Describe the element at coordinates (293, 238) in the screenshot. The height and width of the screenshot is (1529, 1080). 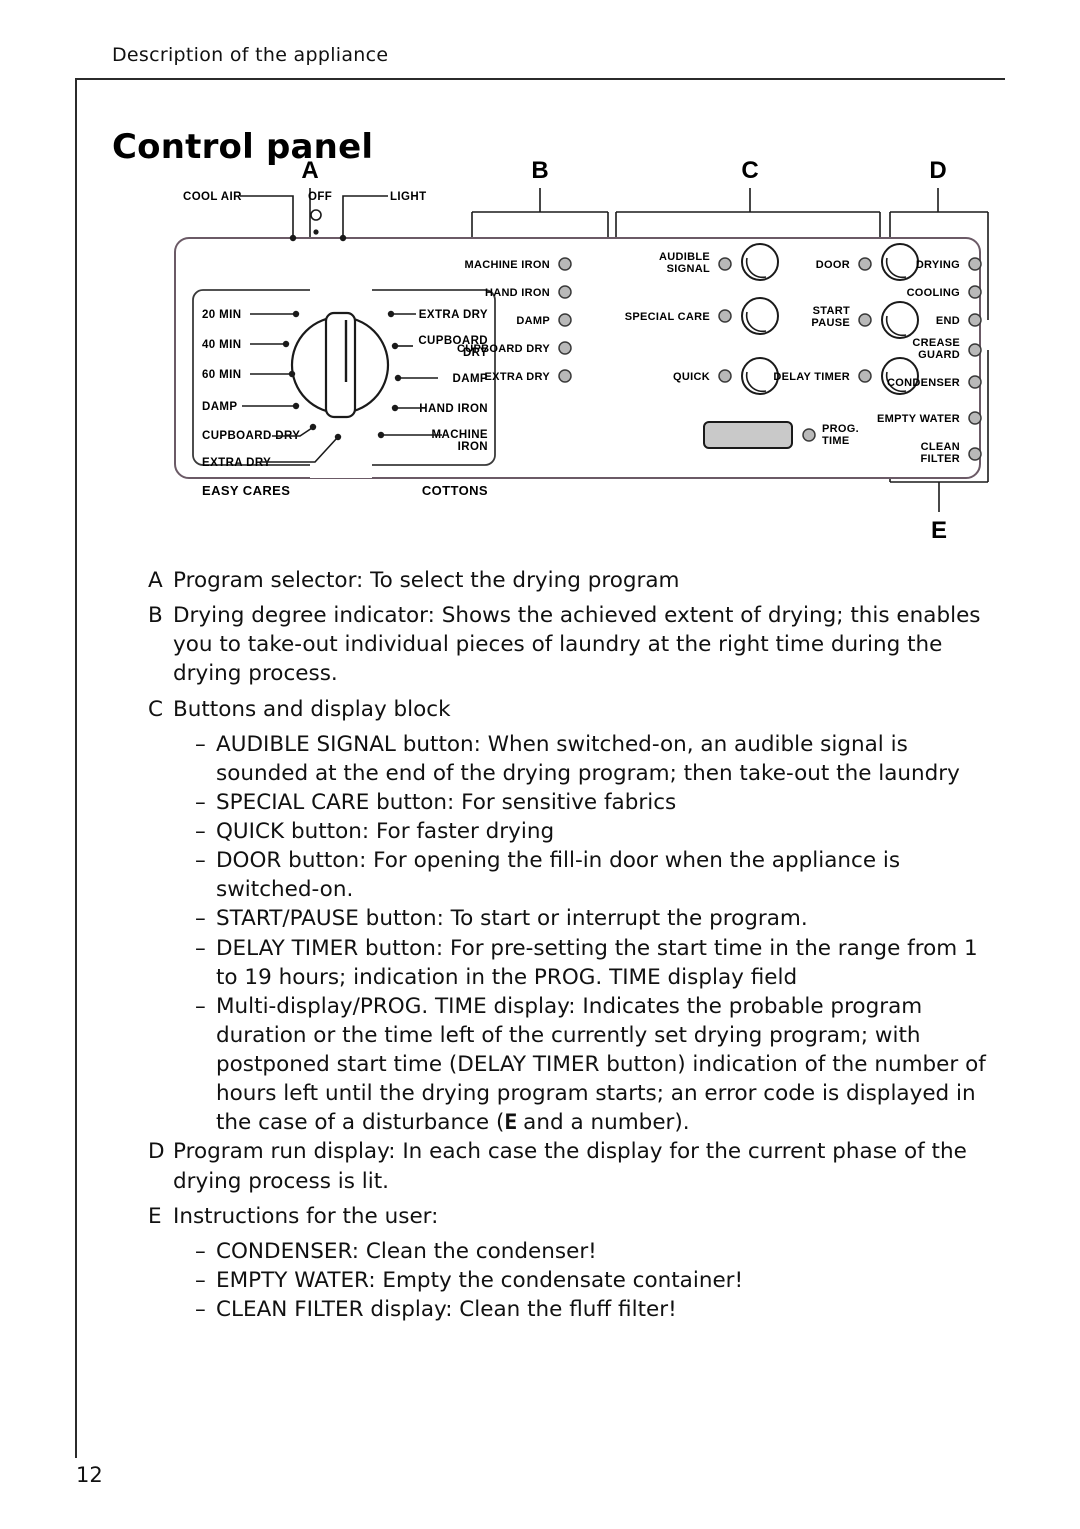
I see `dot-cool-air` at that location.